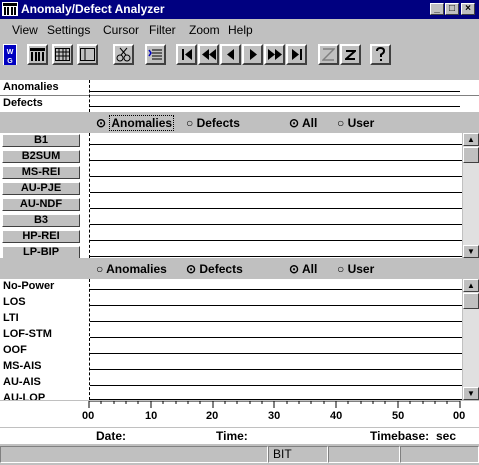  What do you see at coordinates (275, 106) in the screenshot?
I see `defect-trace` at bounding box center [275, 106].